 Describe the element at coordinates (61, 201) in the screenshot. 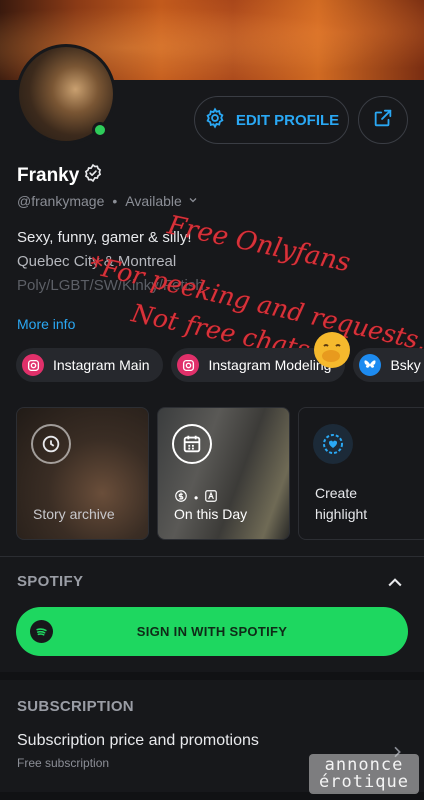

I see `username: @frankymage` at that location.